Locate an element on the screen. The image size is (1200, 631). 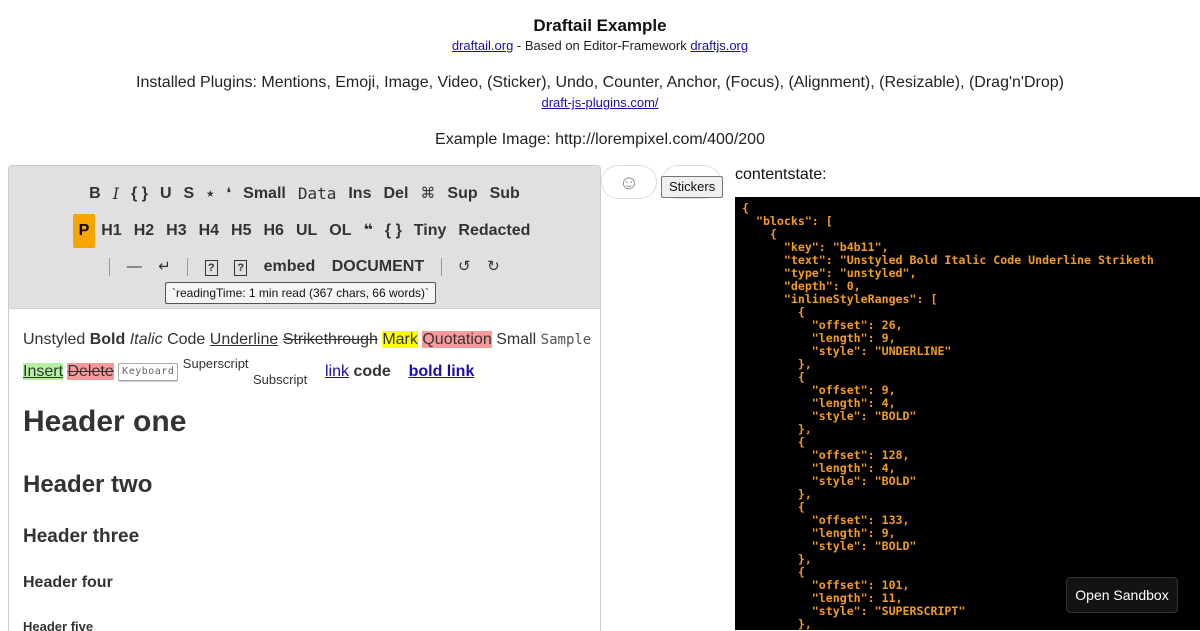
inline-style-button: Small is located at coordinates (264, 194).